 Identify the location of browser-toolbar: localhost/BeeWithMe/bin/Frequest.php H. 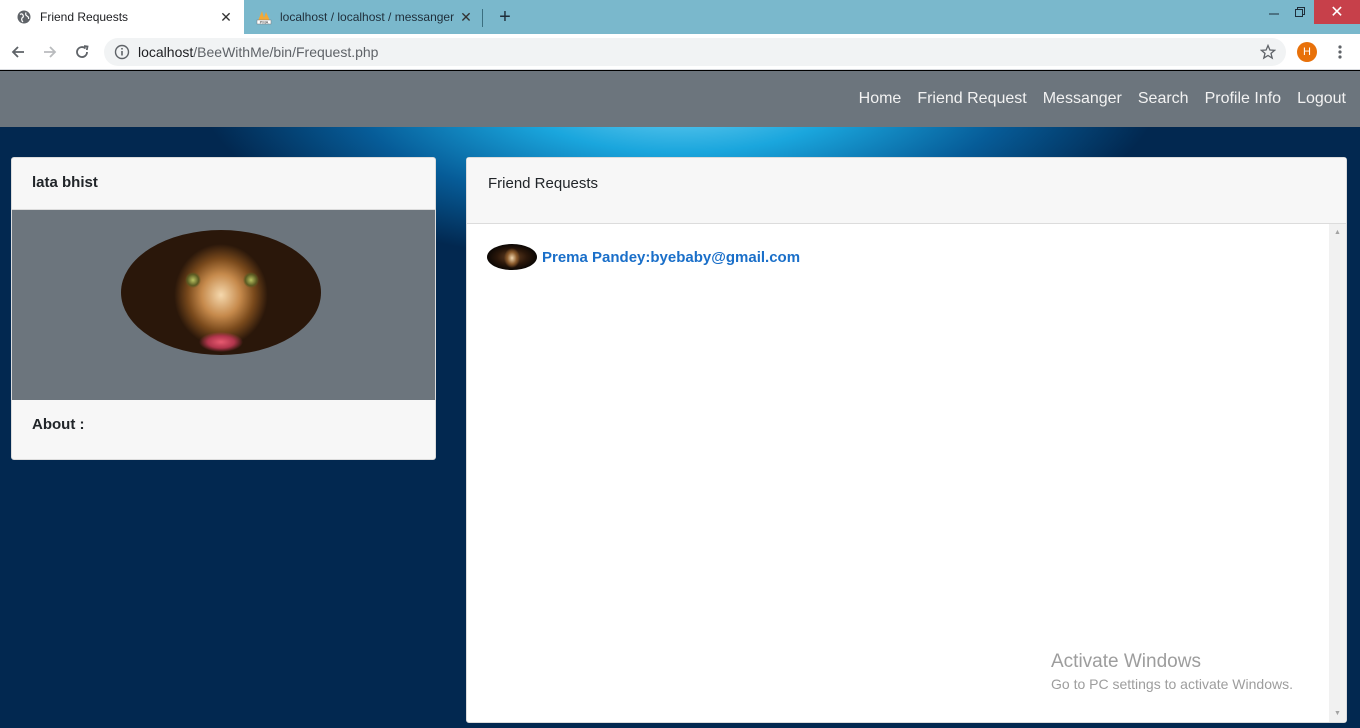
(680, 52).